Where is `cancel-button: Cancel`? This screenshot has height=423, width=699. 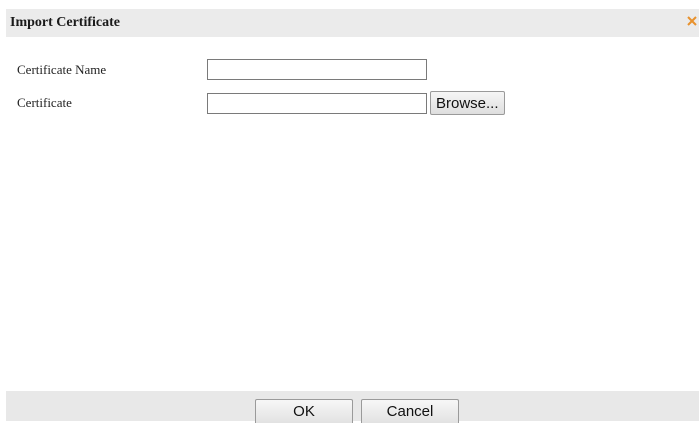
cancel-button: Cancel is located at coordinates (410, 411).